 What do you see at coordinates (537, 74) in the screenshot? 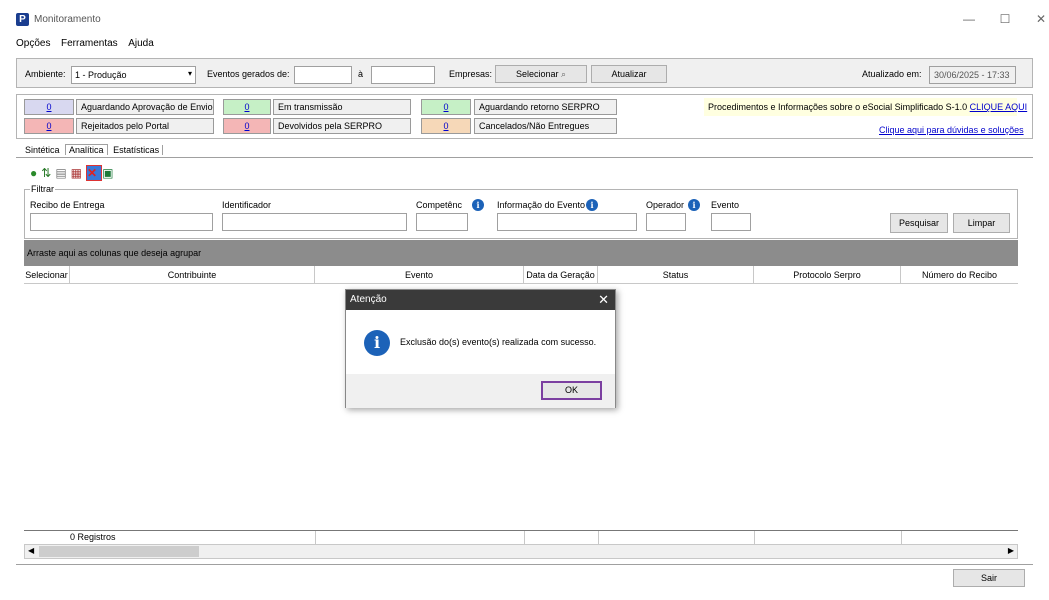
I see `selecionar-label: Selecionar` at bounding box center [537, 74].